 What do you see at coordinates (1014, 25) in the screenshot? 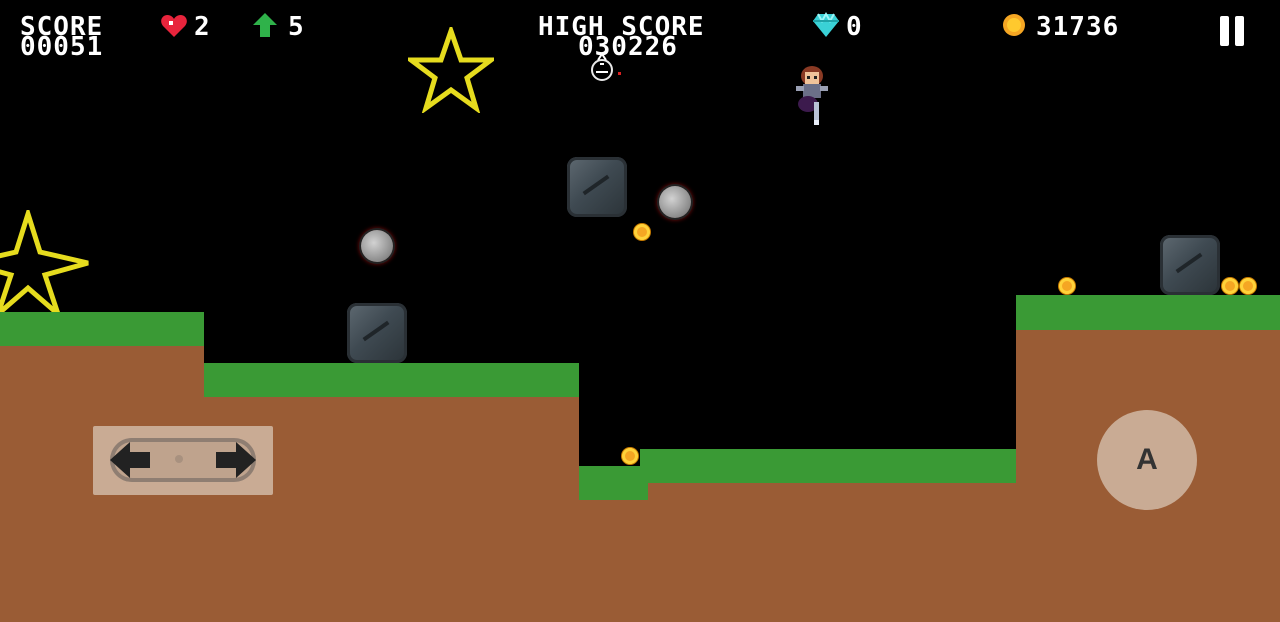
I see `coin-icon` at bounding box center [1014, 25].